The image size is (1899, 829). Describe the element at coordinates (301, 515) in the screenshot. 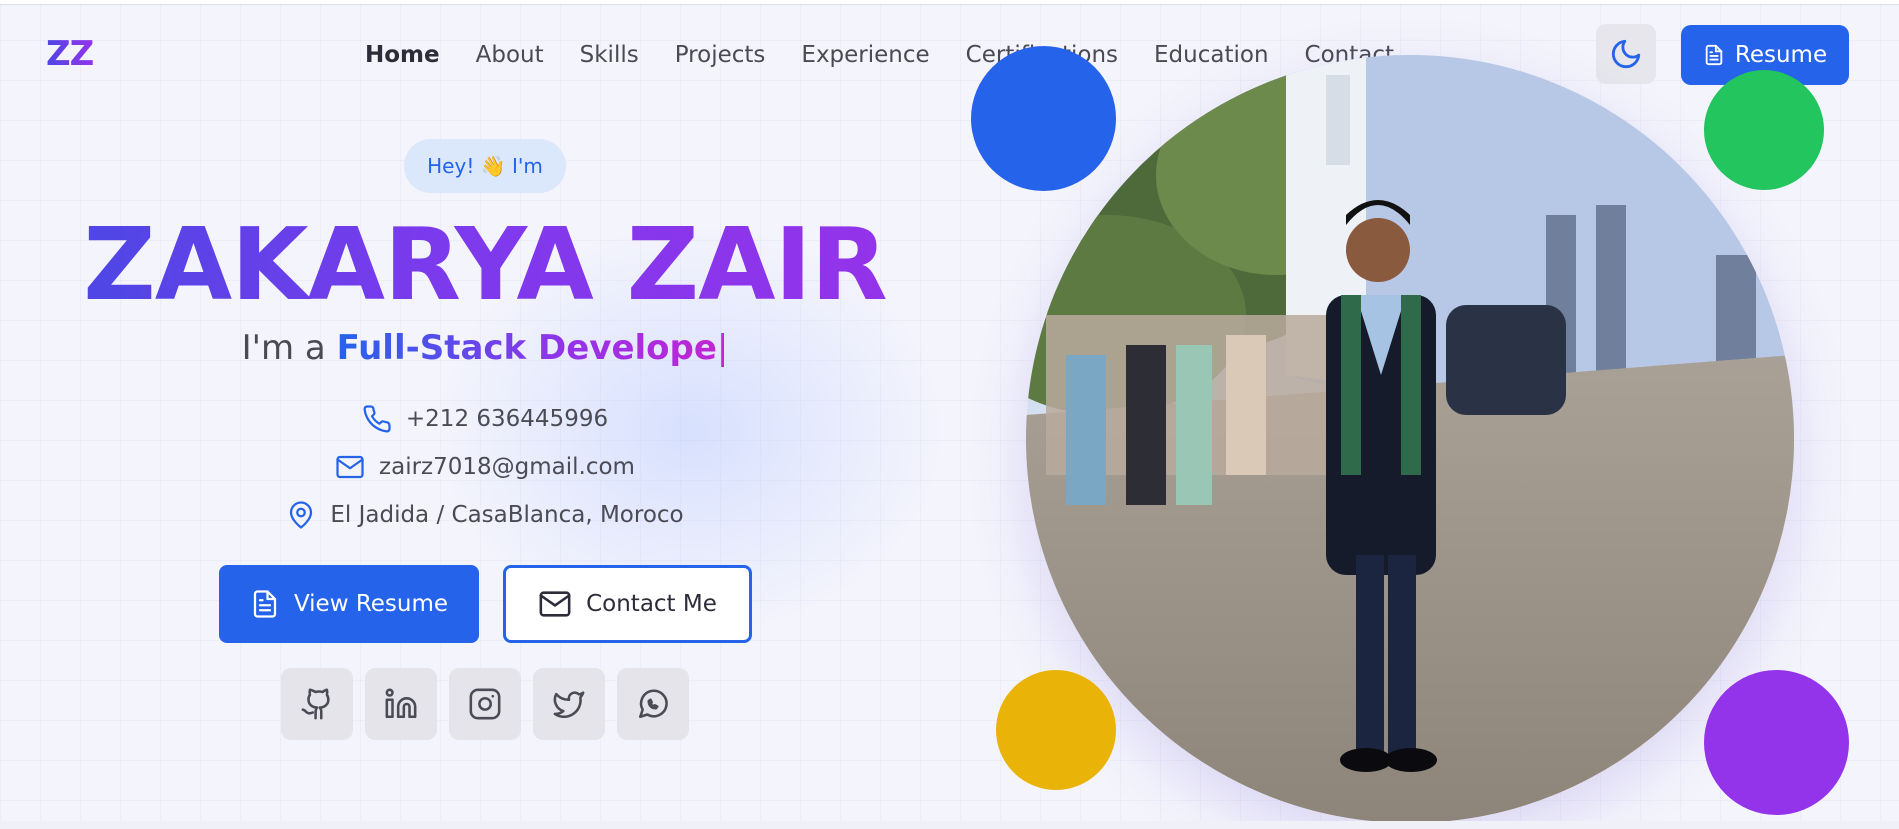

I see `map-pin-icon` at that location.